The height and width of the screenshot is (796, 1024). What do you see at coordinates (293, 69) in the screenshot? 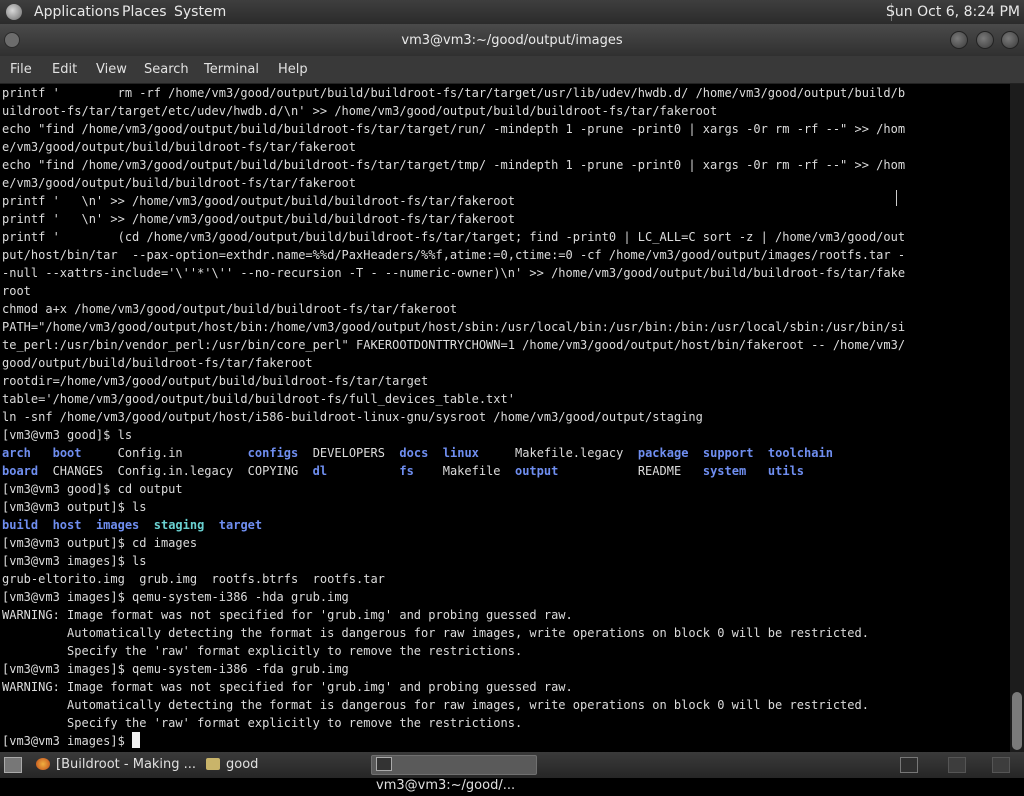
I see `menu-help: Help` at bounding box center [293, 69].